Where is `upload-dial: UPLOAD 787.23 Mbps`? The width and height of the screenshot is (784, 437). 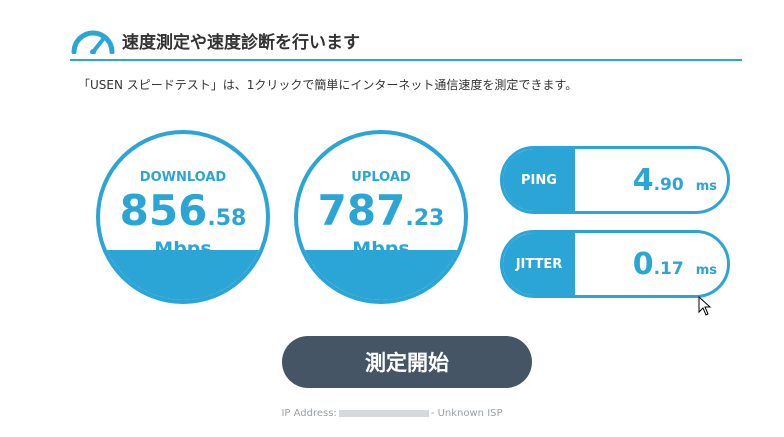 upload-dial: UPLOAD 787.23 Mbps is located at coordinates (381, 217).